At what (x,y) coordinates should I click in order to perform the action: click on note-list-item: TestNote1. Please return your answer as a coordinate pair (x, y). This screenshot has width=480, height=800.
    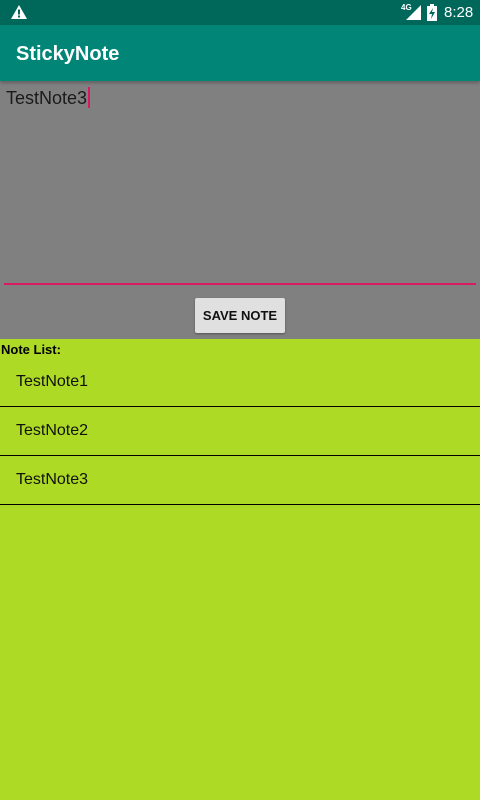
    Looking at the image, I should click on (240, 382).